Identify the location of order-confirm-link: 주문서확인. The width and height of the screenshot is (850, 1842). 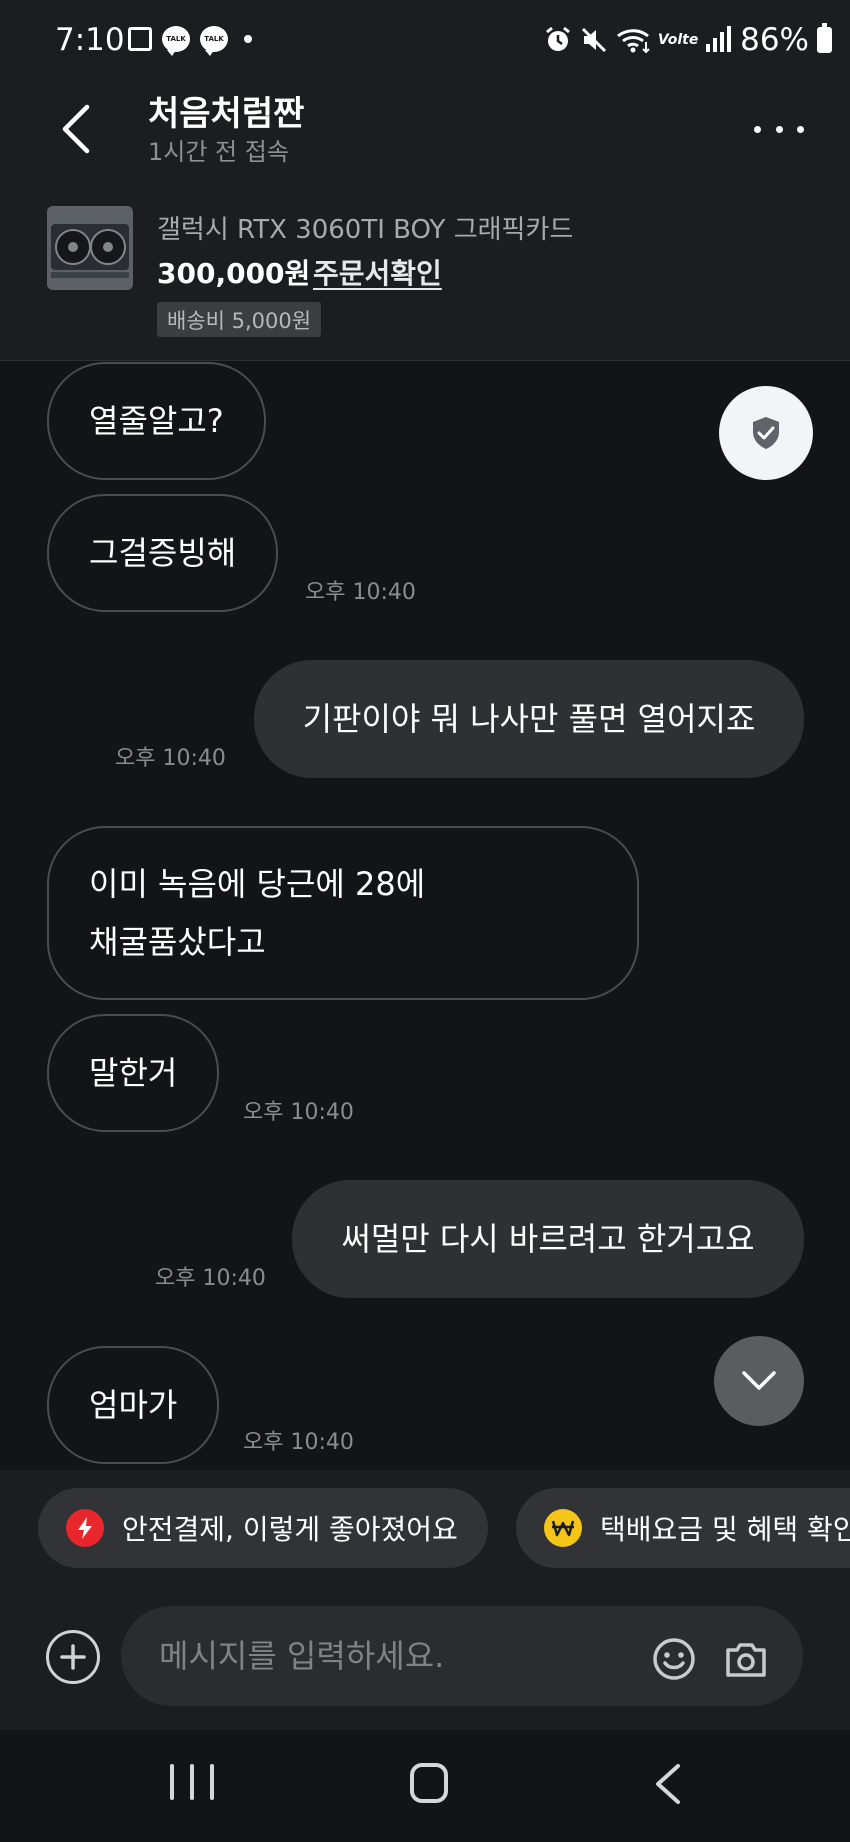
(377, 272).